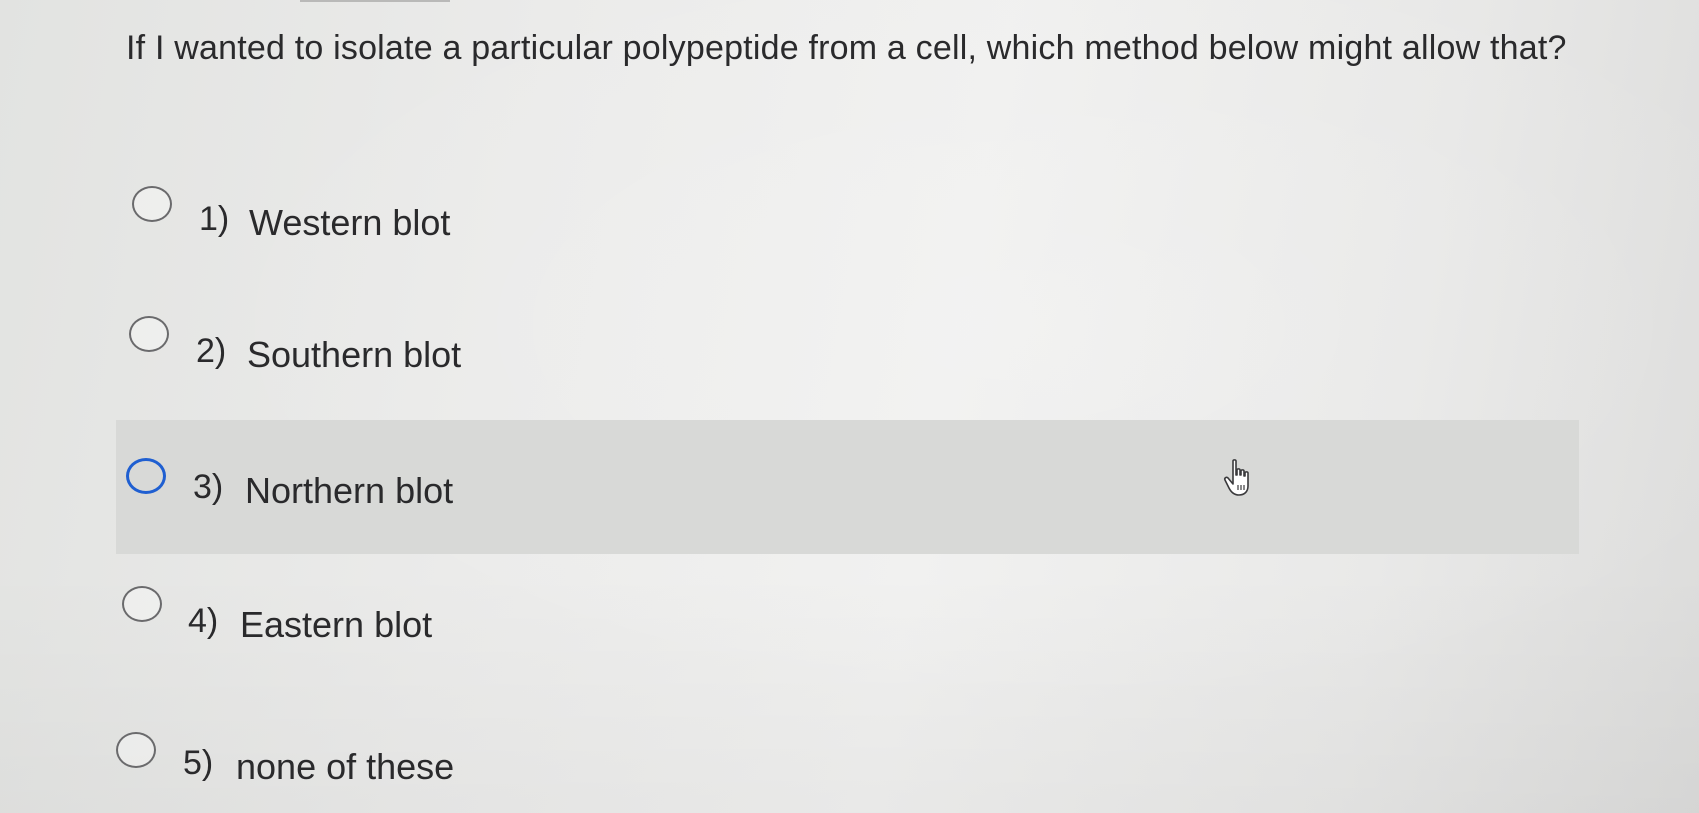 Image resolution: width=1699 pixels, height=813 pixels. What do you see at coordinates (208, 487) in the screenshot?
I see `option-number: 3)` at bounding box center [208, 487].